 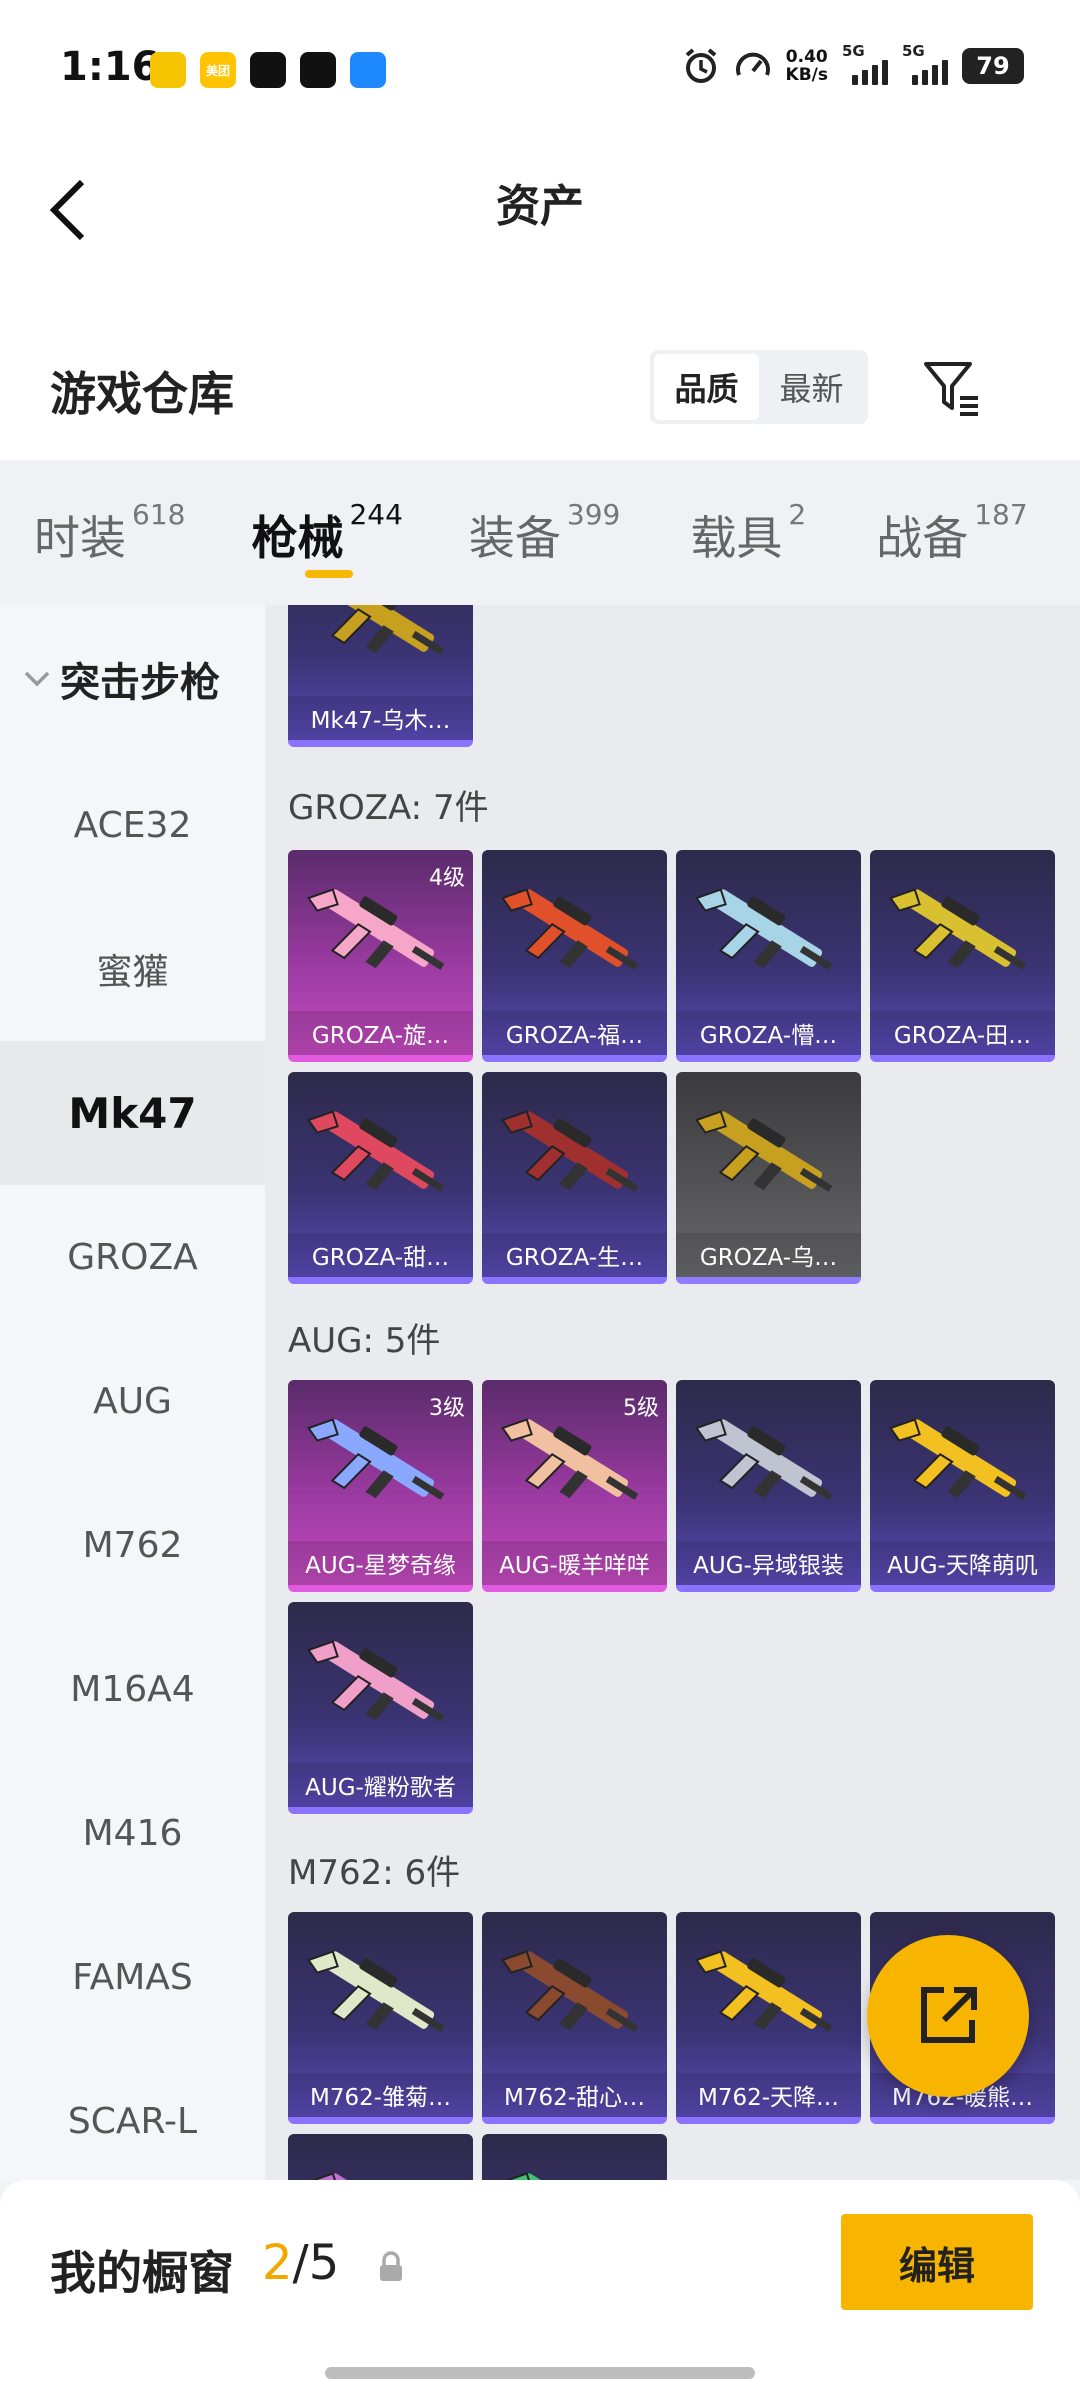 What do you see at coordinates (132, 1257) in the screenshot?
I see `sidebar-item-groza: GROZA` at bounding box center [132, 1257].